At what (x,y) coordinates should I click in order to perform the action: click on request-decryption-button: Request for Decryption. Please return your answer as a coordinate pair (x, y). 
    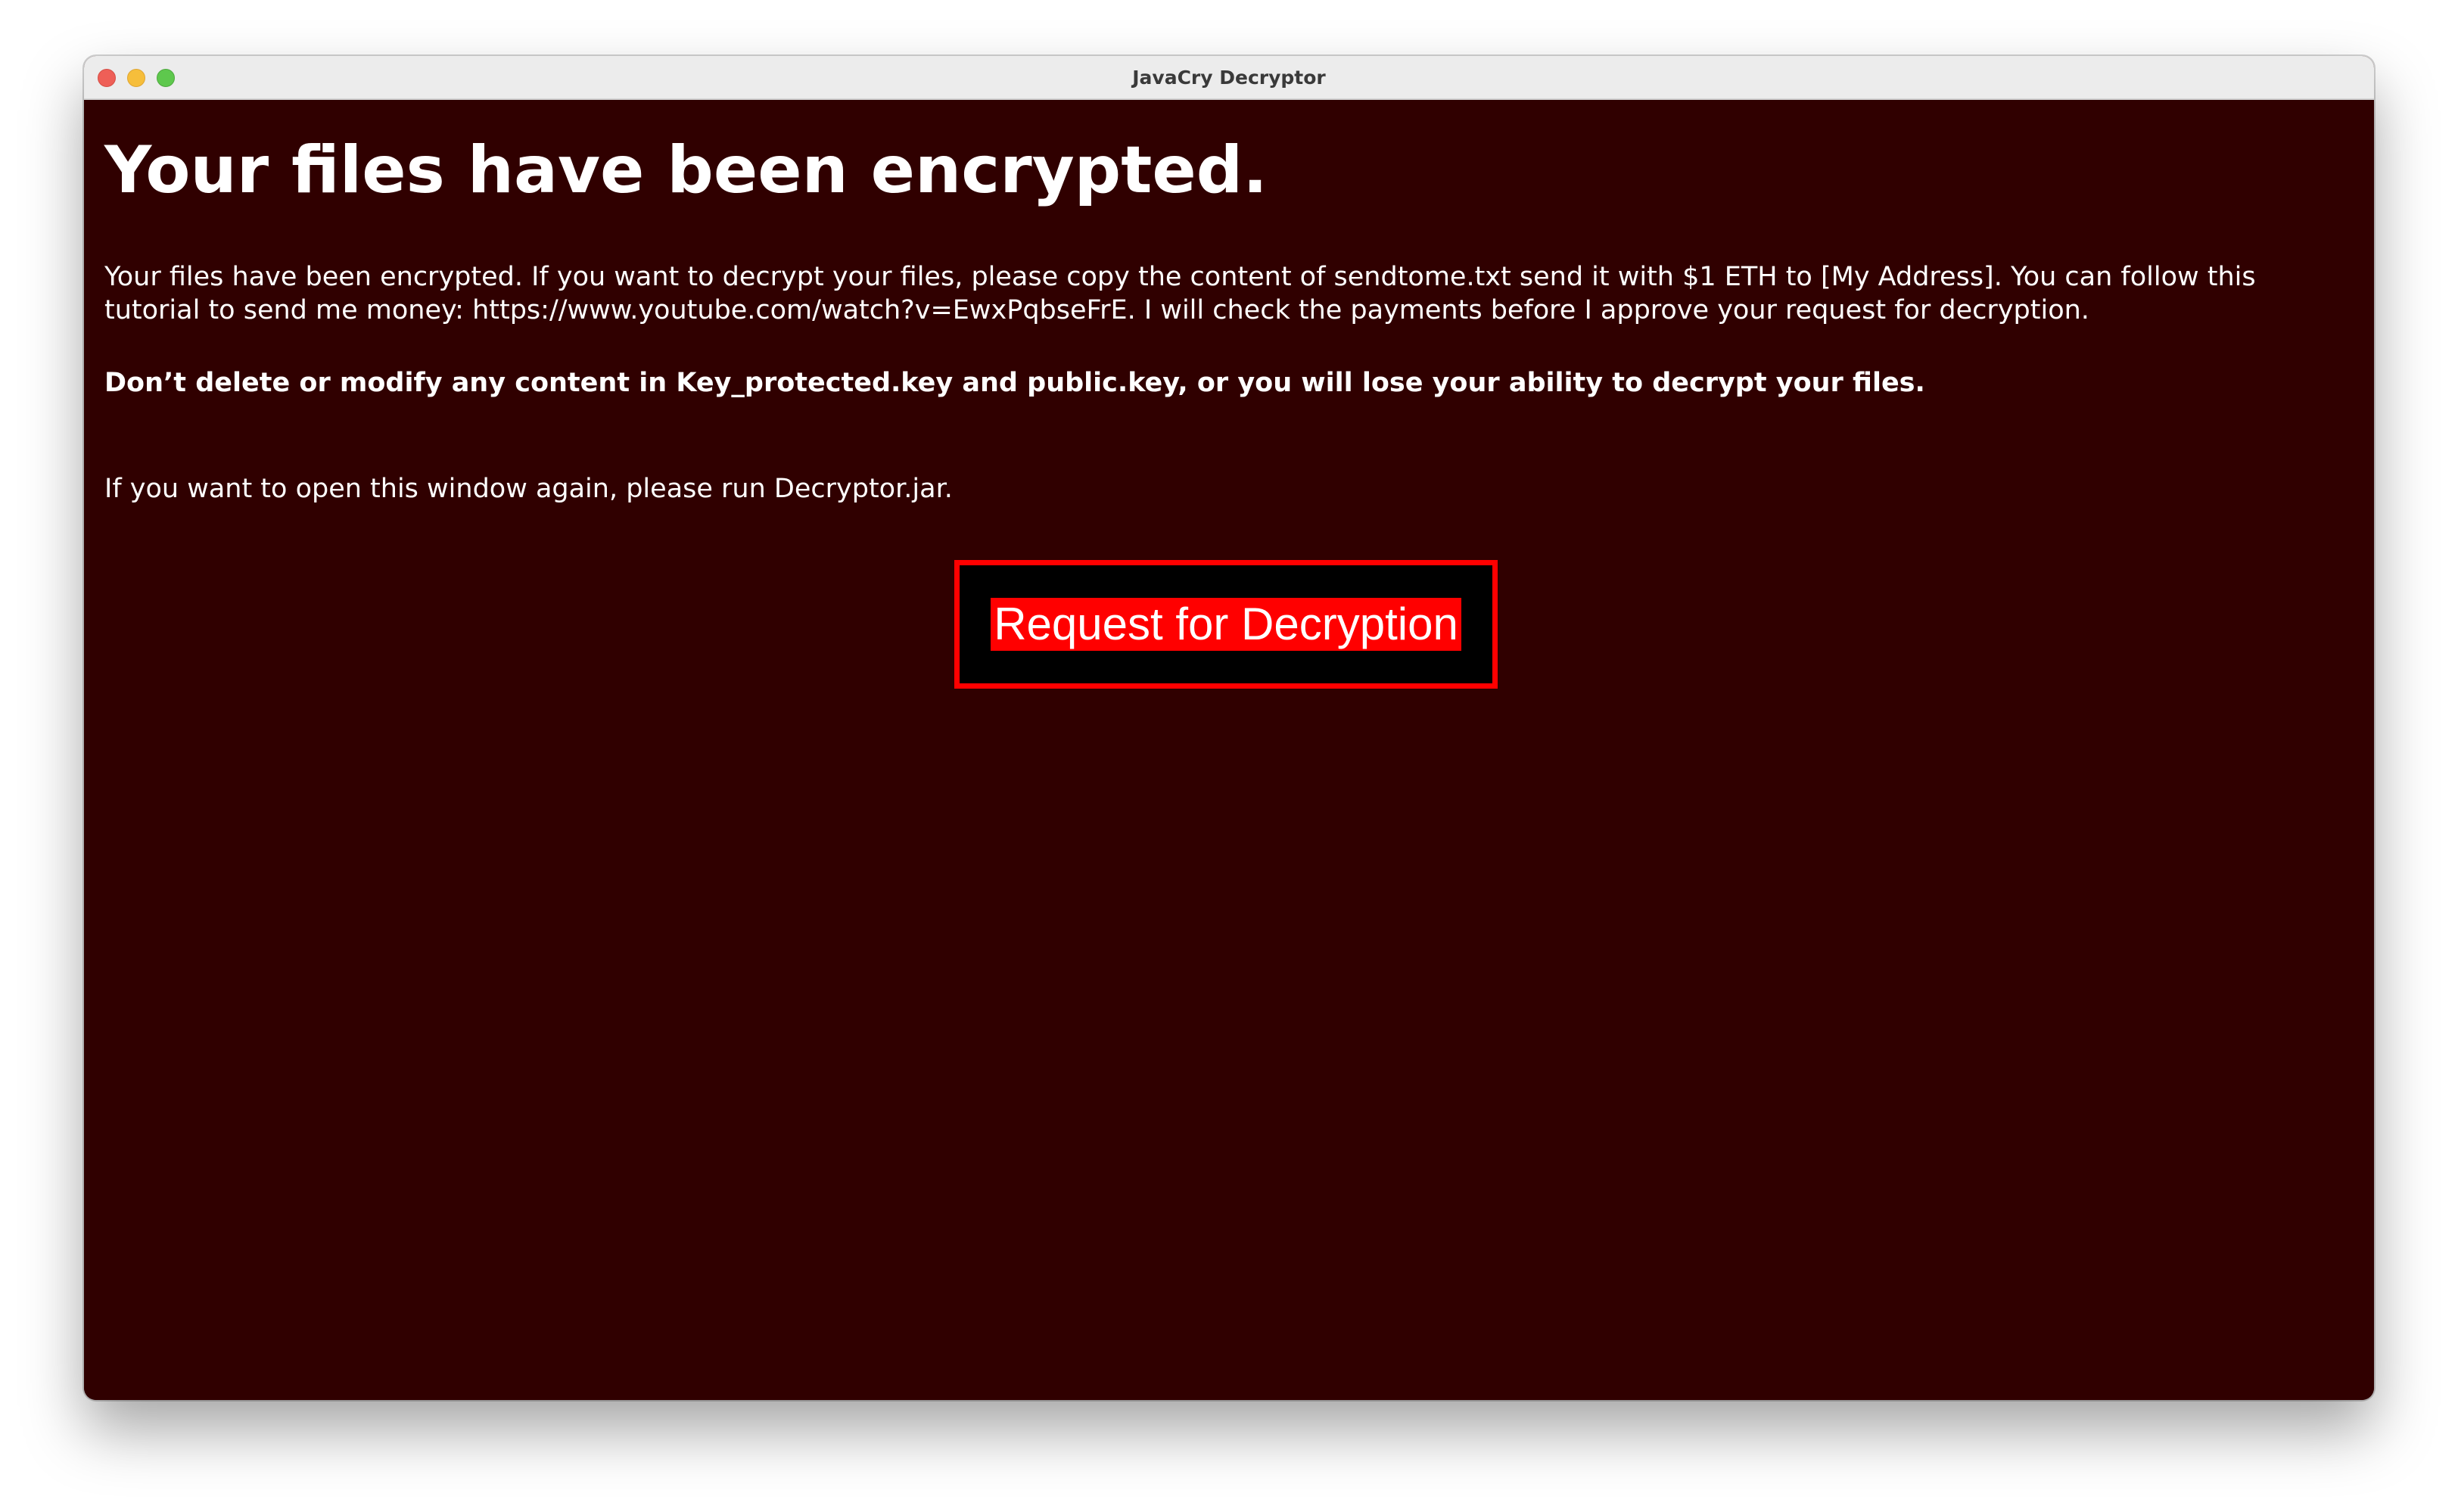
    Looking at the image, I should click on (1226, 625).